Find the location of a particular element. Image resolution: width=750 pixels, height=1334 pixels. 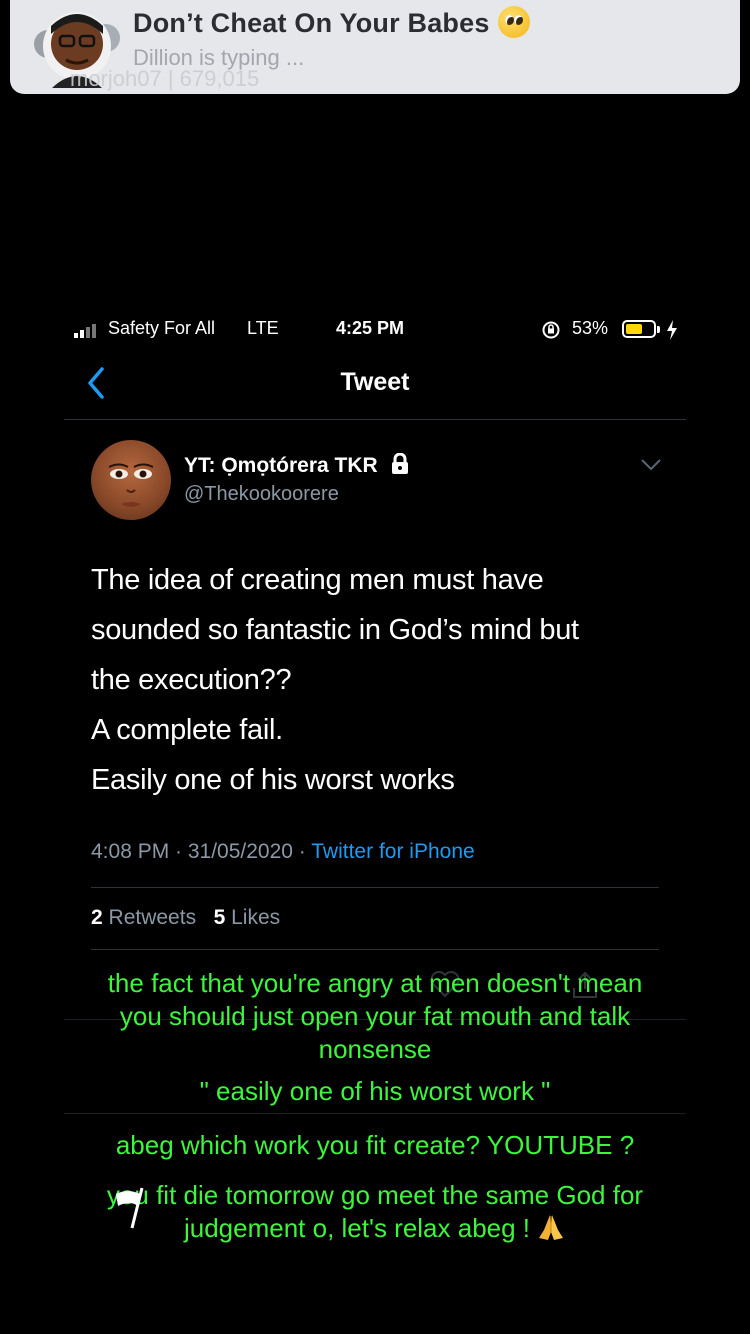

caption-line-text: judgement o, let's relax abeg ! is located at coordinates (357, 1228).